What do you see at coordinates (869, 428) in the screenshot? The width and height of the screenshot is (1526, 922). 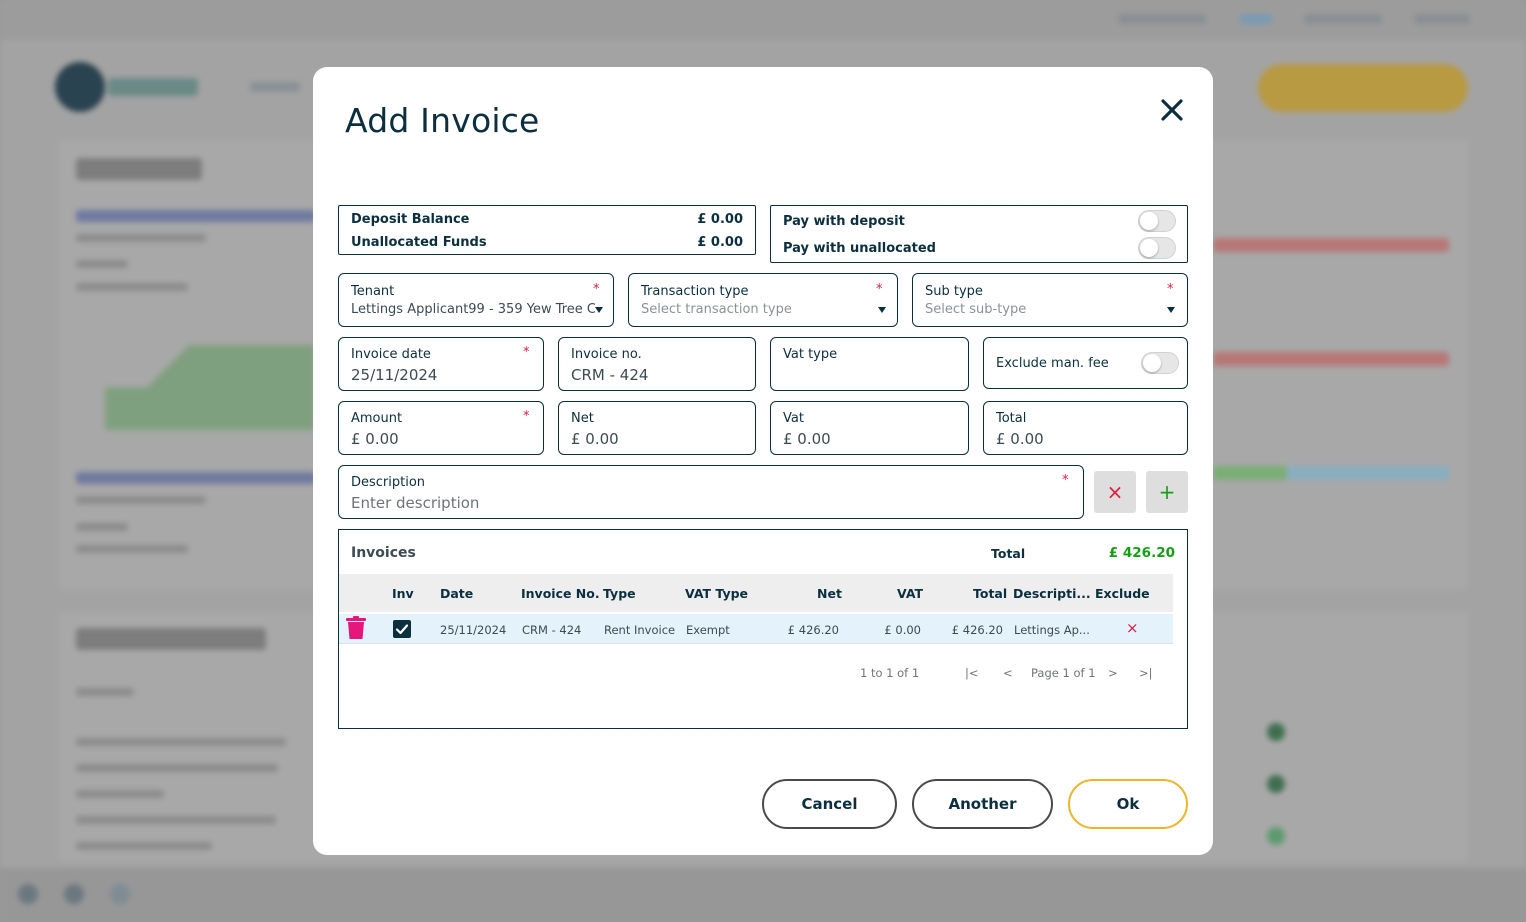 I see `vat-field: Vat £ 0.00` at bounding box center [869, 428].